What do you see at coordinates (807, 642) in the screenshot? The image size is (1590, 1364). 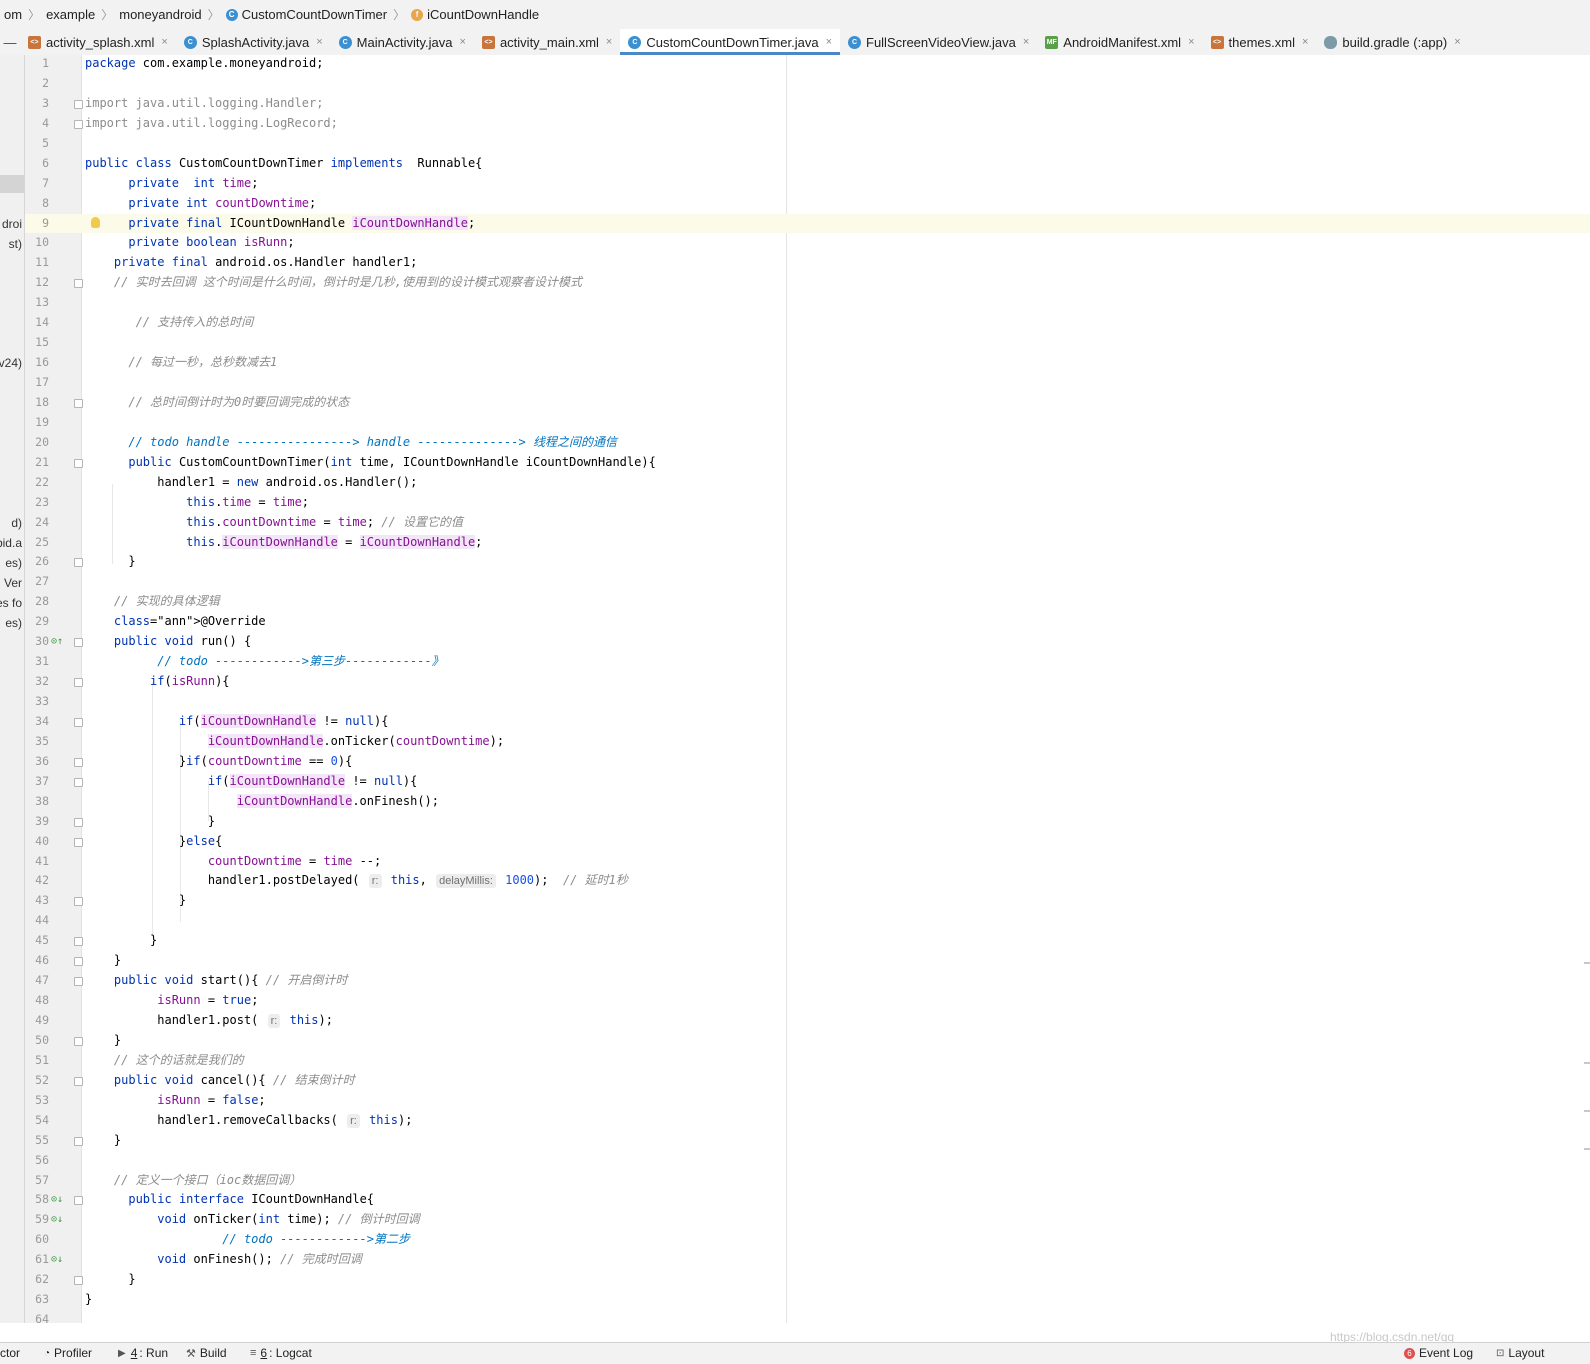 I see `code-line: 30 ⊙↑ public void run() {` at bounding box center [807, 642].